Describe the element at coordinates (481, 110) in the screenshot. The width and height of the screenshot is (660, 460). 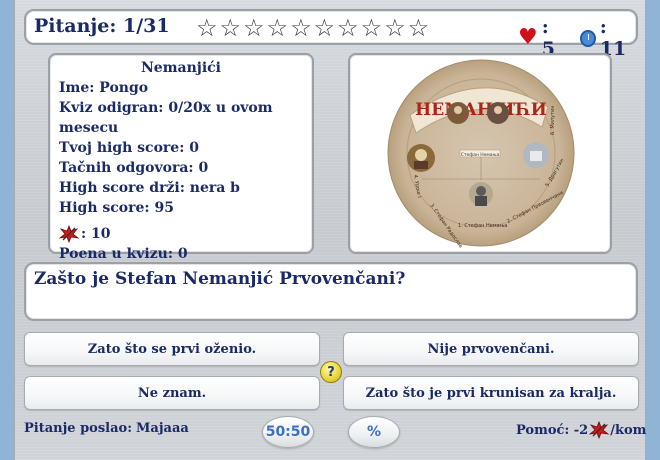
I see `banner-text: НЕМАЊИЋИ` at that location.